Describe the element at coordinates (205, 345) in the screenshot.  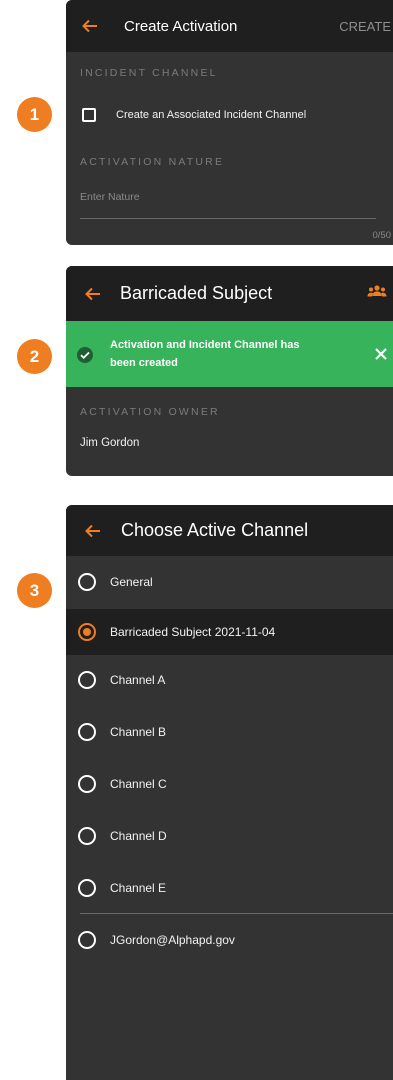
I see `success-message-line-1: Activation and Incident Channel has` at that location.